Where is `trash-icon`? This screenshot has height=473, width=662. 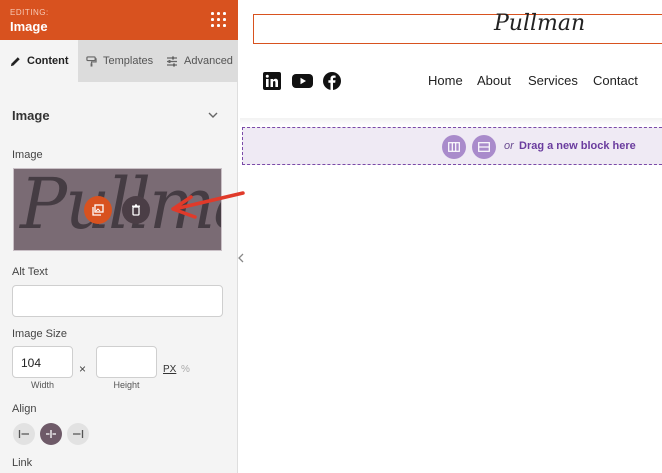
trash-icon is located at coordinates (136, 210).